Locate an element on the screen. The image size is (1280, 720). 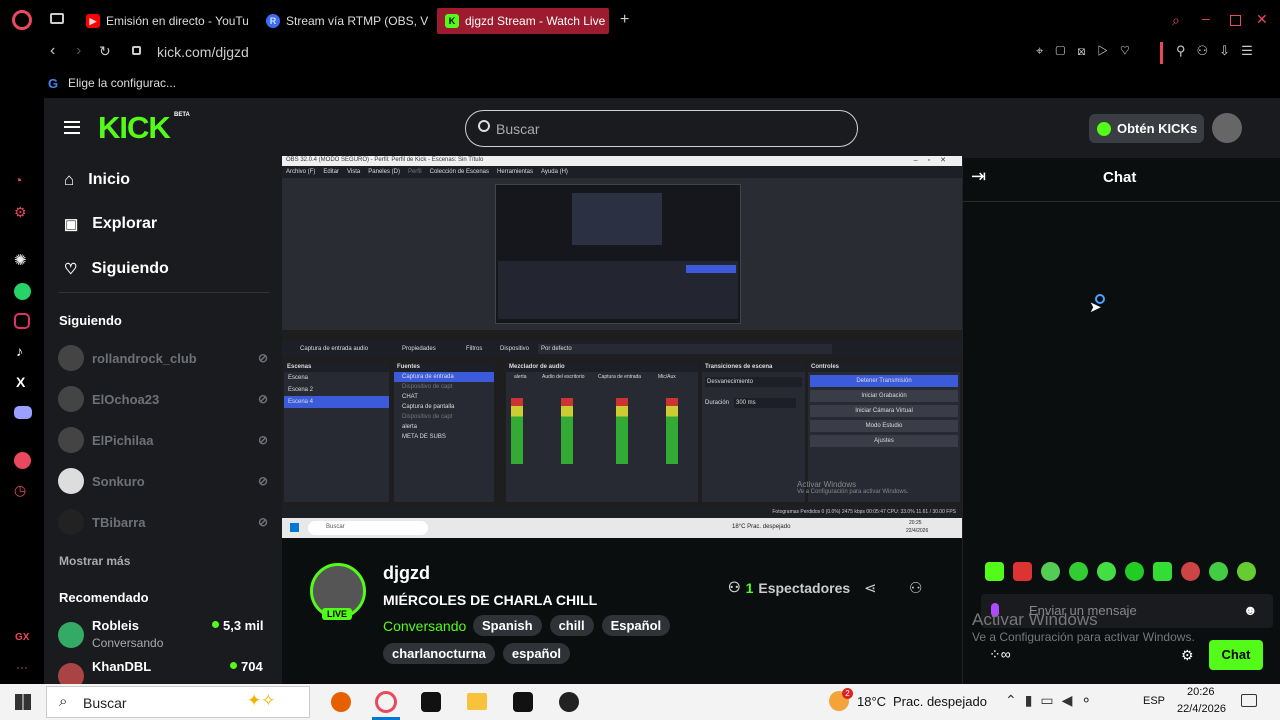
obs-menu-item: Colección de Escenas is located at coordinates (459, 172).